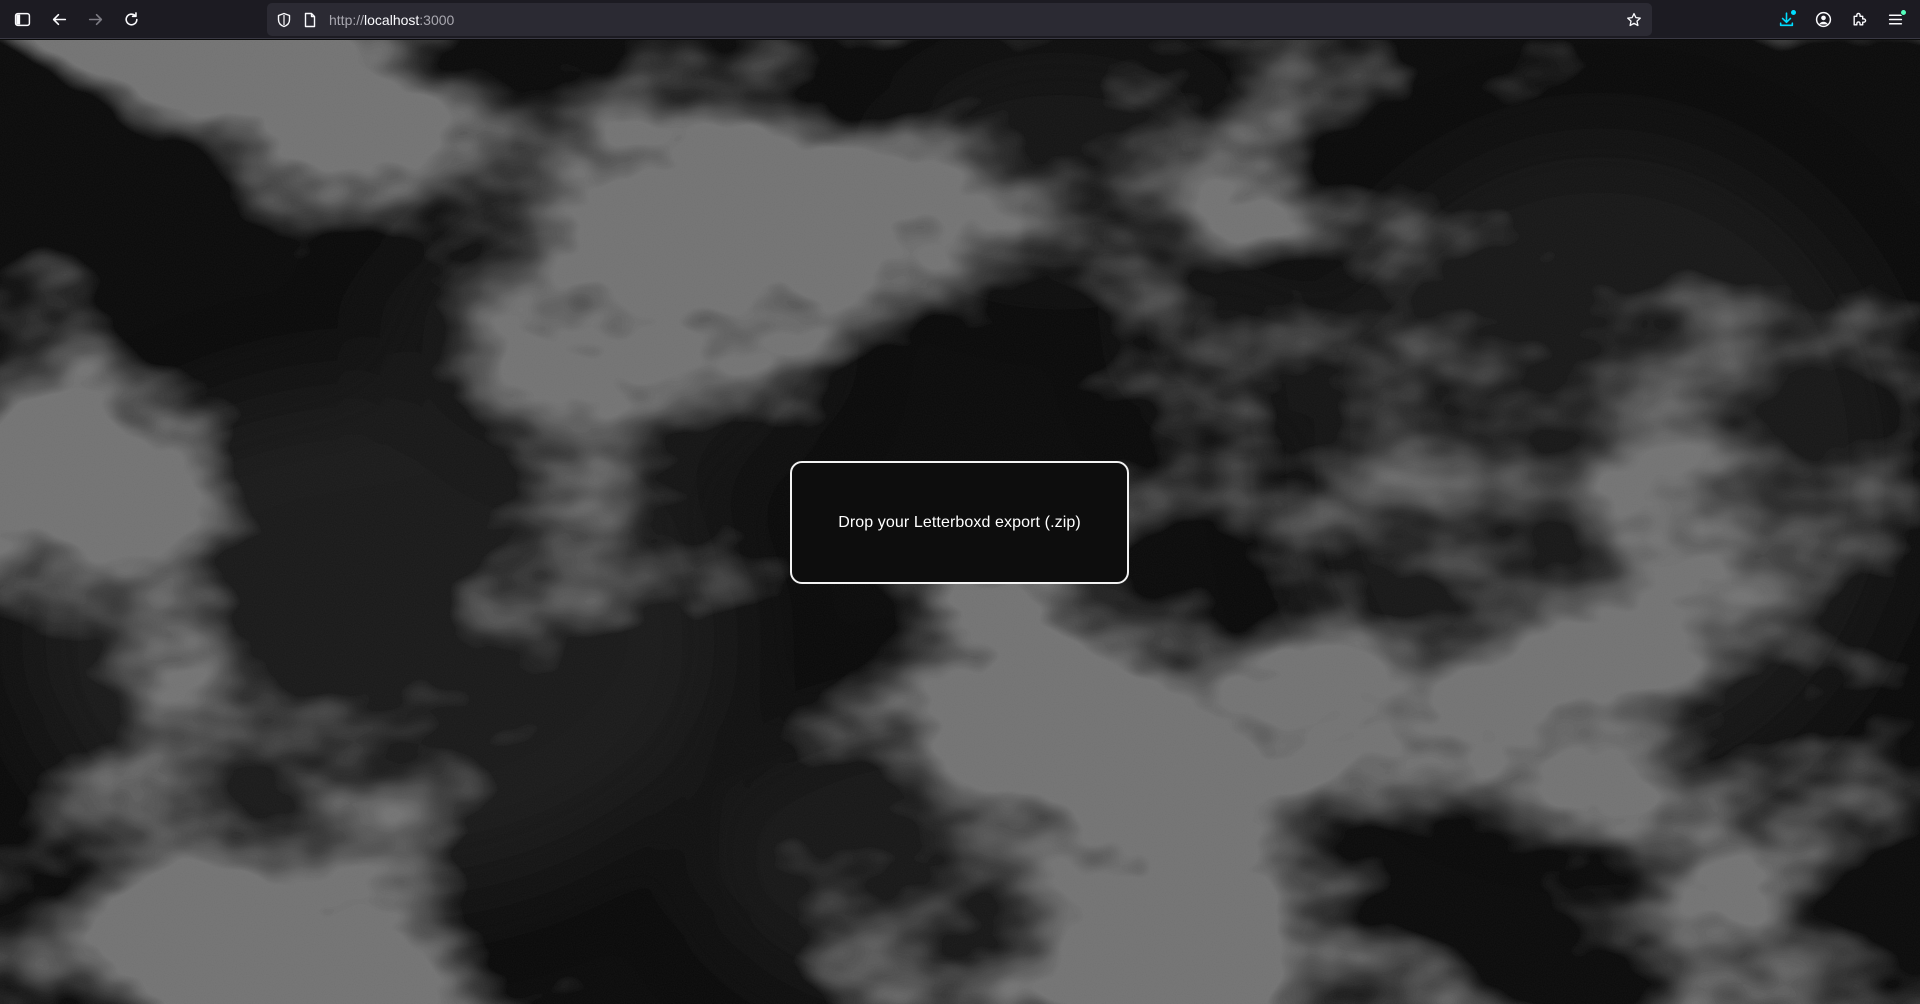 Image resolution: width=1920 pixels, height=1004 pixels. I want to click on sidebar-toggle-button, so click(22, 19).